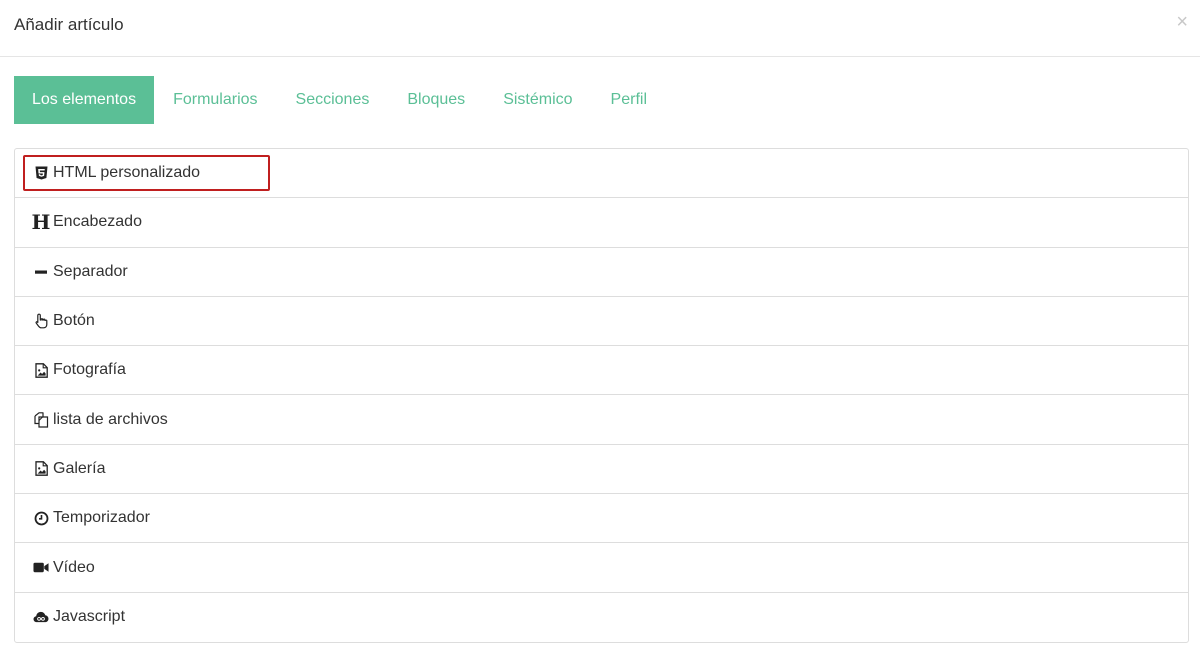 This screenshot has height=665, width=1200. I want to click on cloud-icon, so click(41, 617).